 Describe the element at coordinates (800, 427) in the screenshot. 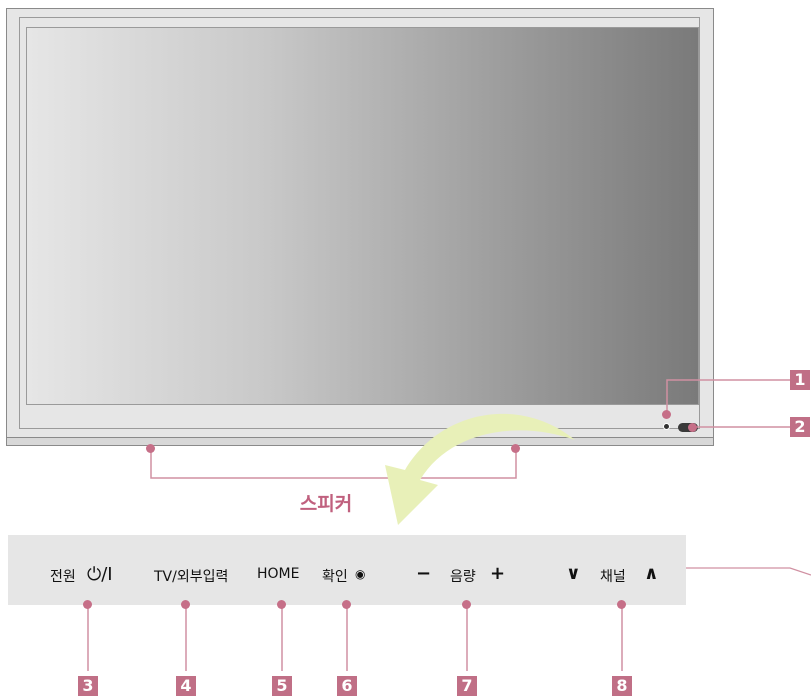

I see `callout-2: 2` at that location.